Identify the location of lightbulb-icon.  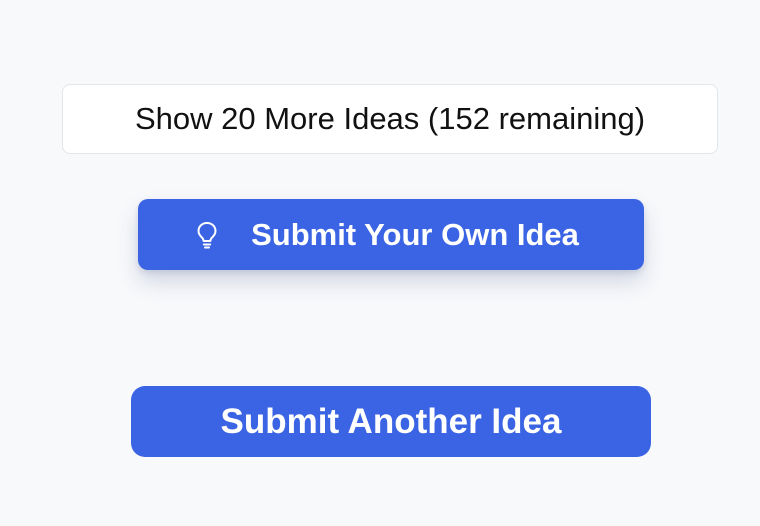
(207, 235).